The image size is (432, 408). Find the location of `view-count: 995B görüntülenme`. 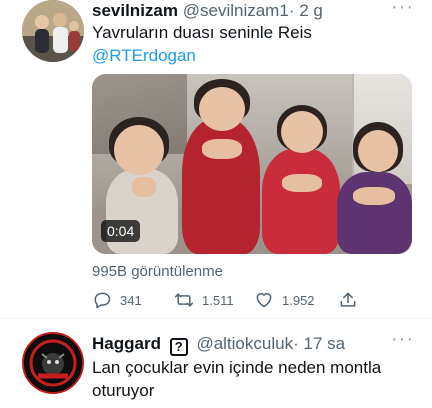

view-count: 995B görüntülenme is located at coordinates (157, 271).